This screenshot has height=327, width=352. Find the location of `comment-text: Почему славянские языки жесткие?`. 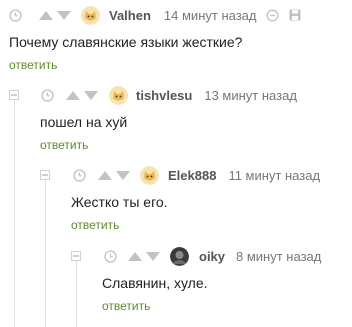

comment-text: Почему славянские языки жесткие? is located at coordinates (126, 42).